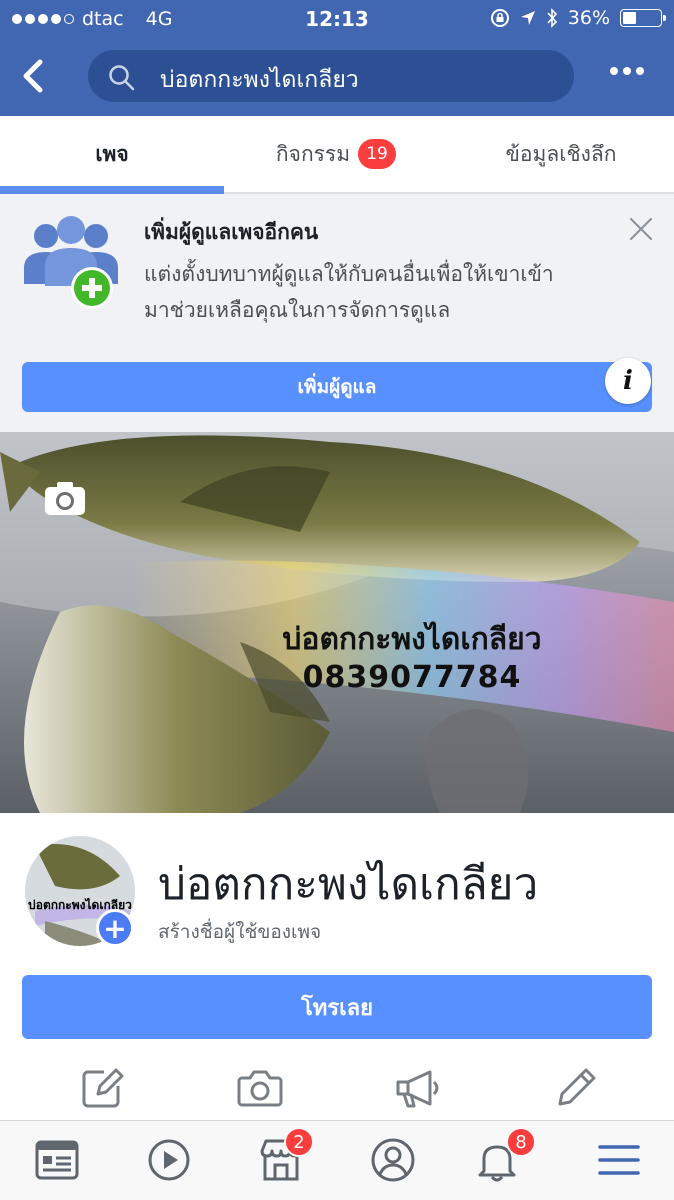  I want to click on search-bar: บ่อตกกะพงไดเกลียว, so click(331, 76).